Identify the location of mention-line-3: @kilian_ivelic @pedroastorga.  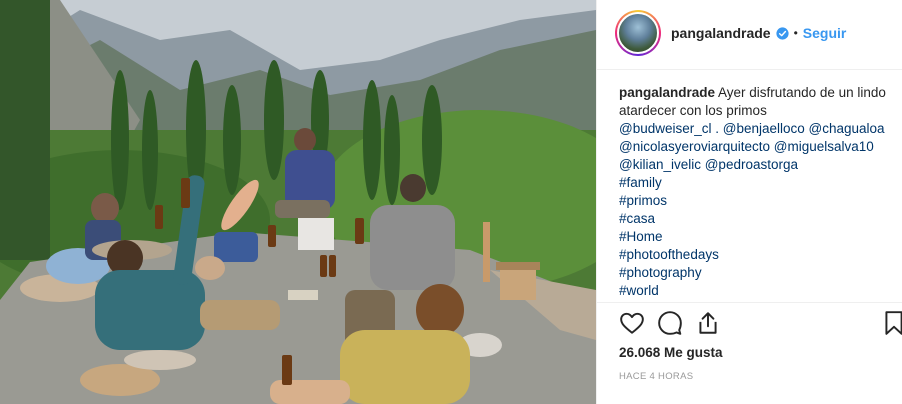
(755, 165).